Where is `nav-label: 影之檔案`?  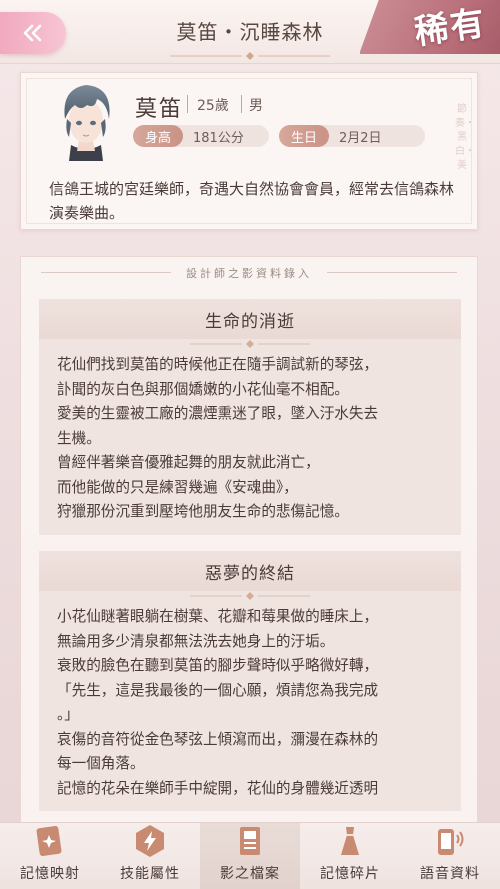
nav-label: 影之檔案 is located at coordinates (250, 874).